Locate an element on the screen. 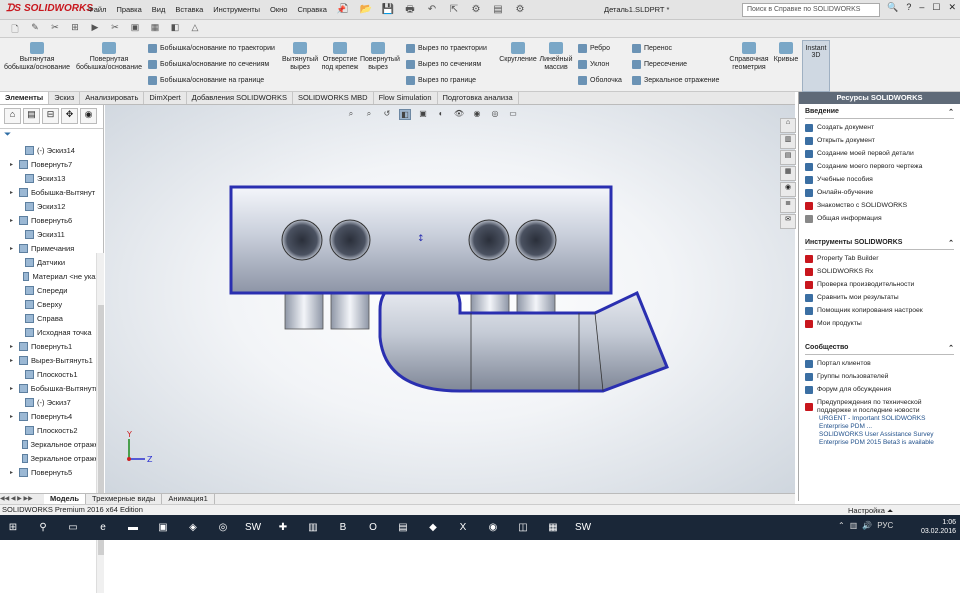  lofted-boss-button: Бобышка/основание по сечениям is located at coordinates (208, 64).